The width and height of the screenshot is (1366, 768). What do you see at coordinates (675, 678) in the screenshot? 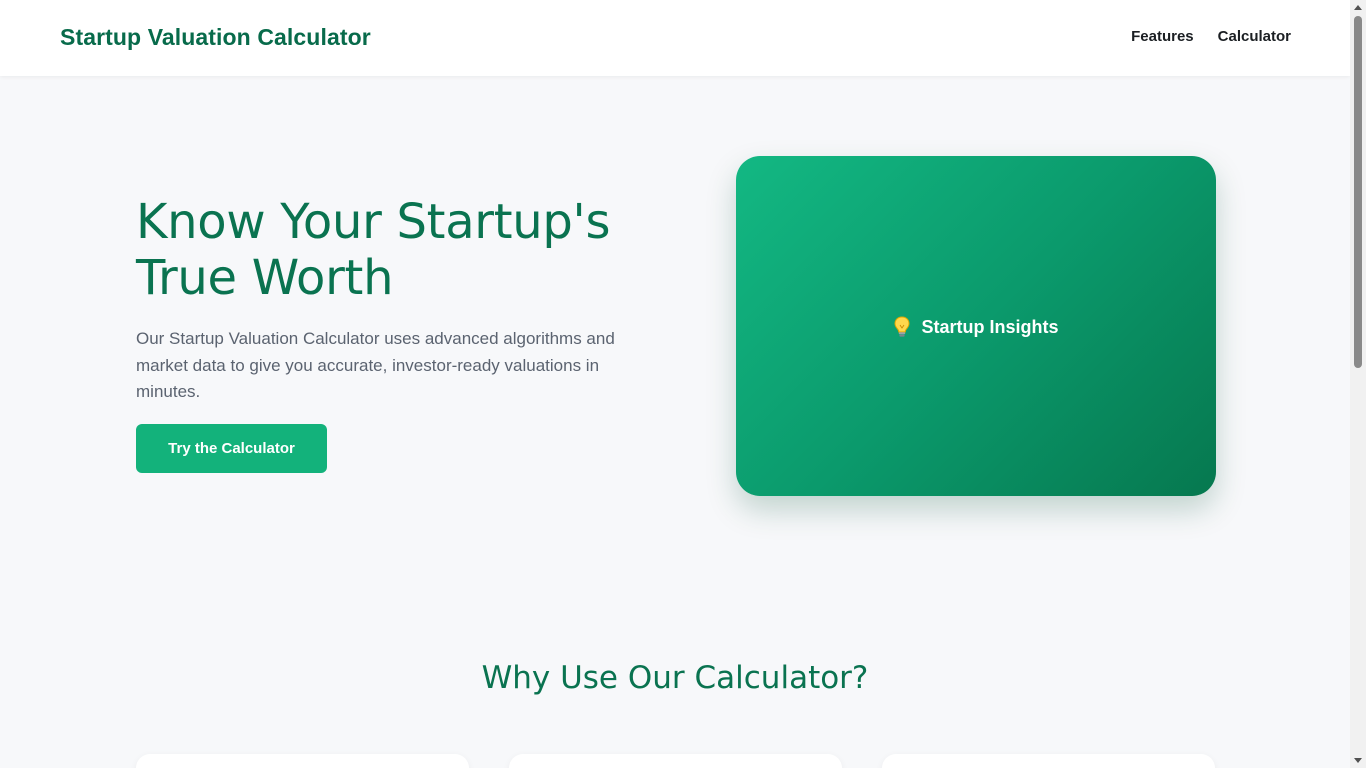
I see `why-section-title: Why Use Our Calculator?` at bounding box center [675, 678].